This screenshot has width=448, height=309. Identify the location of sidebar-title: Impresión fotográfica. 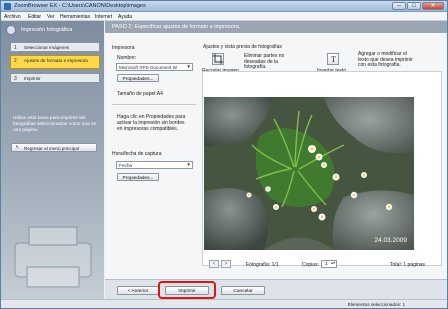
(47, 30).